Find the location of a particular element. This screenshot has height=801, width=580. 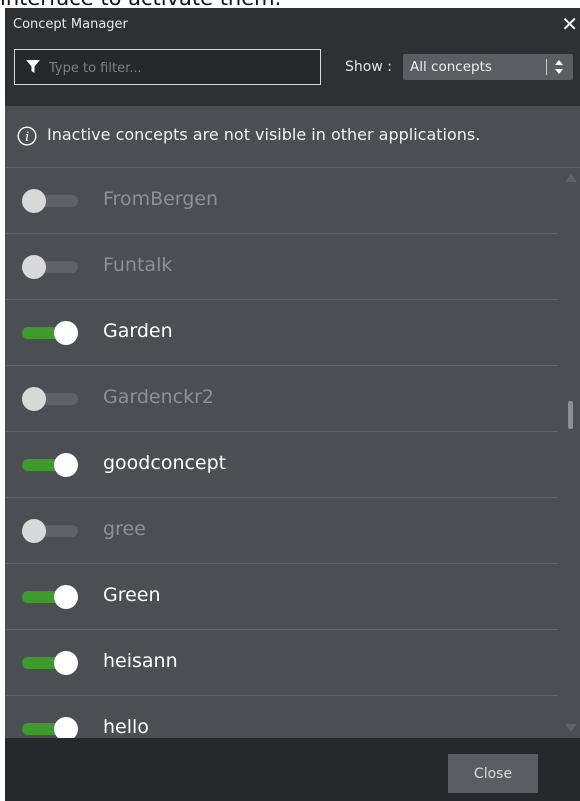

show-select-value: All concepts is located at coordinates (451, 67).